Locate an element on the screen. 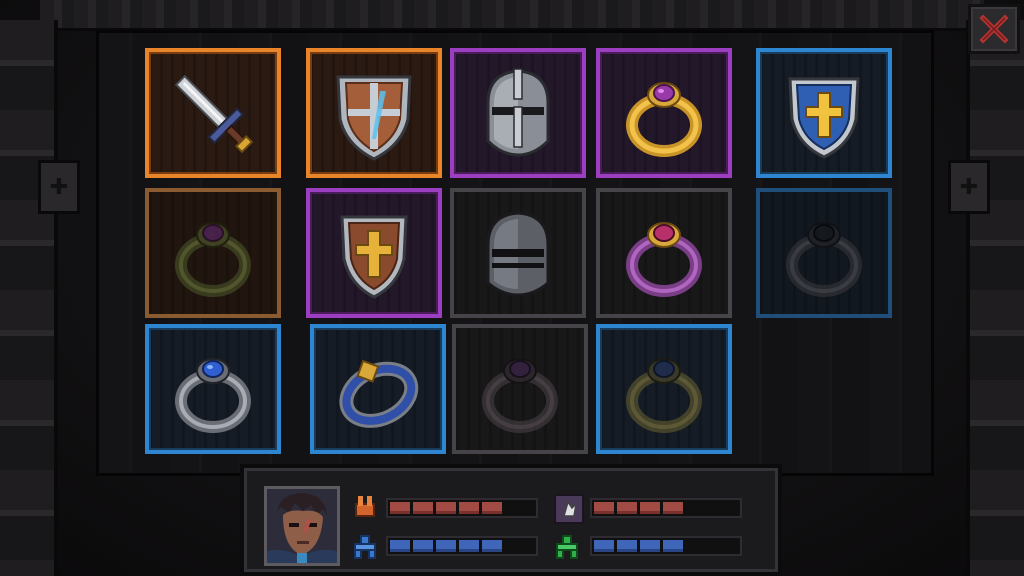  green-ring-icon is located at coordinates (213, 259).